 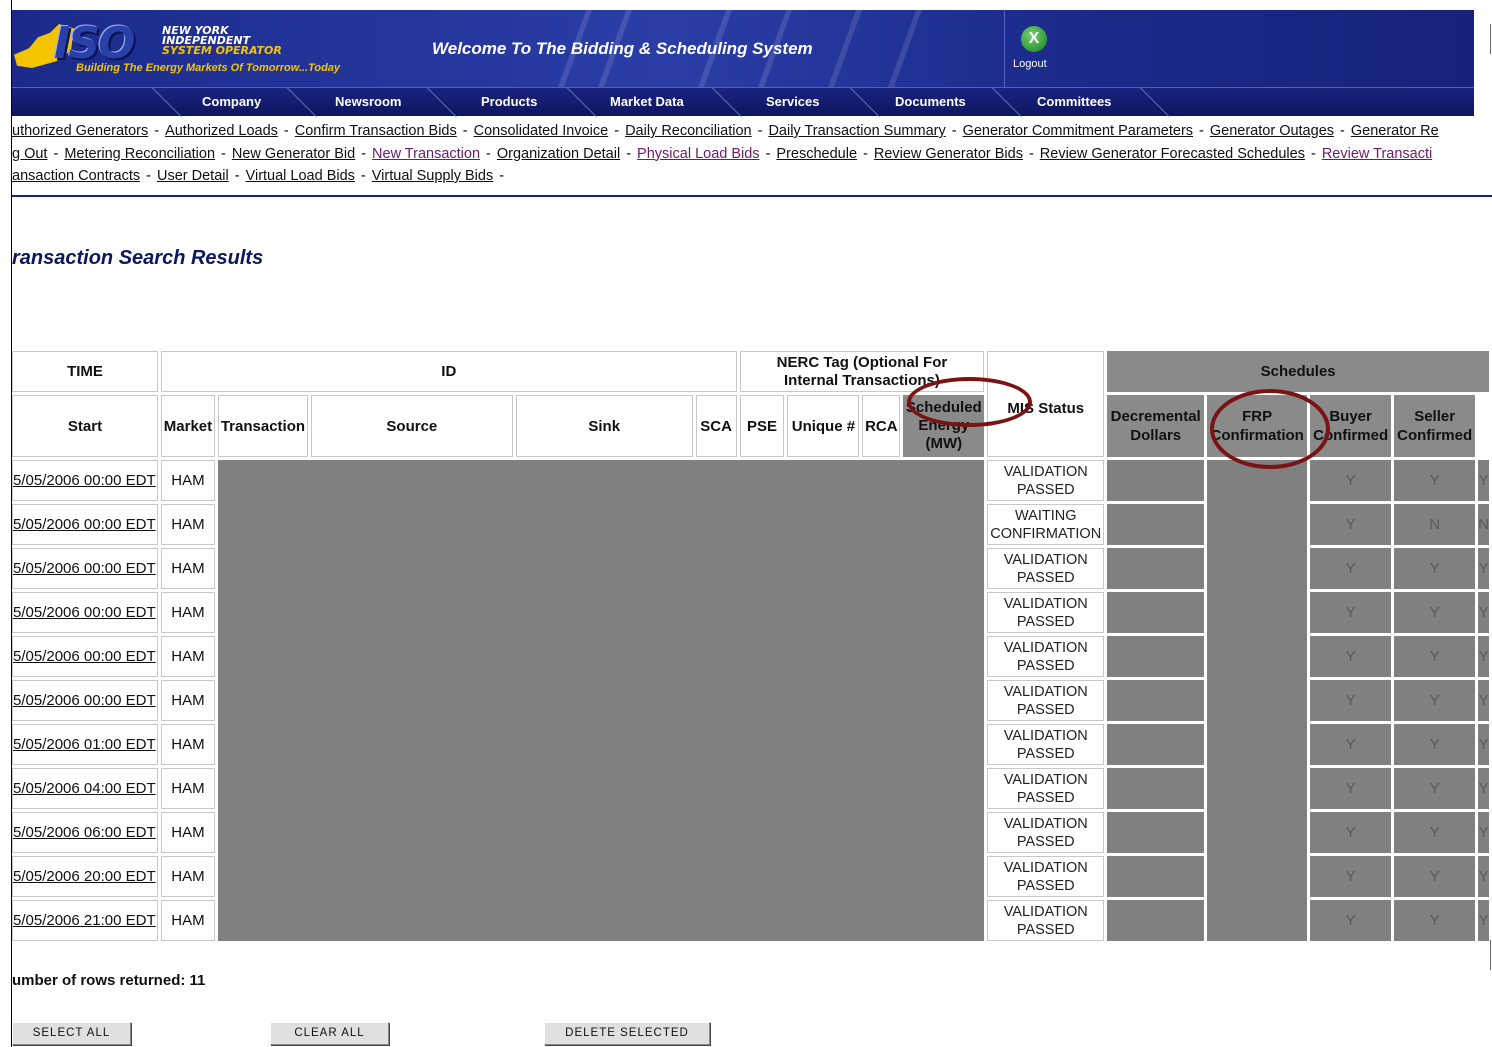 I want to click on cell-mis-status: VALIDATION PASSED, so click(x=1046, y=568).